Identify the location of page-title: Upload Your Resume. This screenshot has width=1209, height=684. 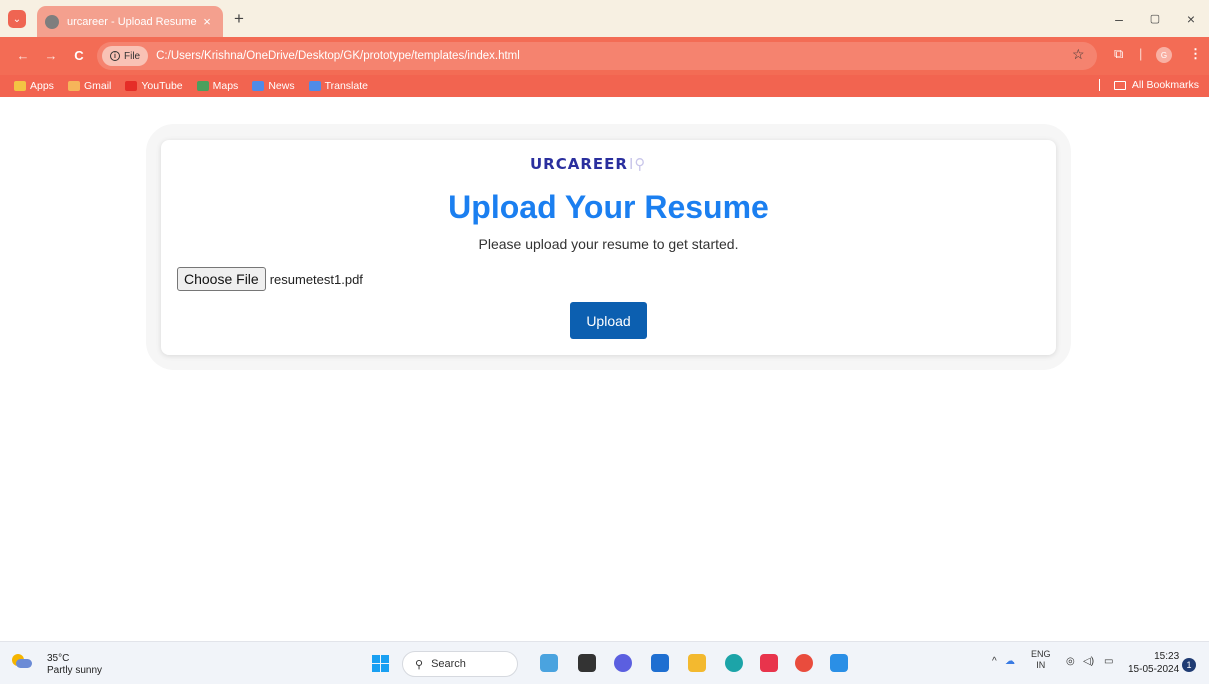
(608, 207).